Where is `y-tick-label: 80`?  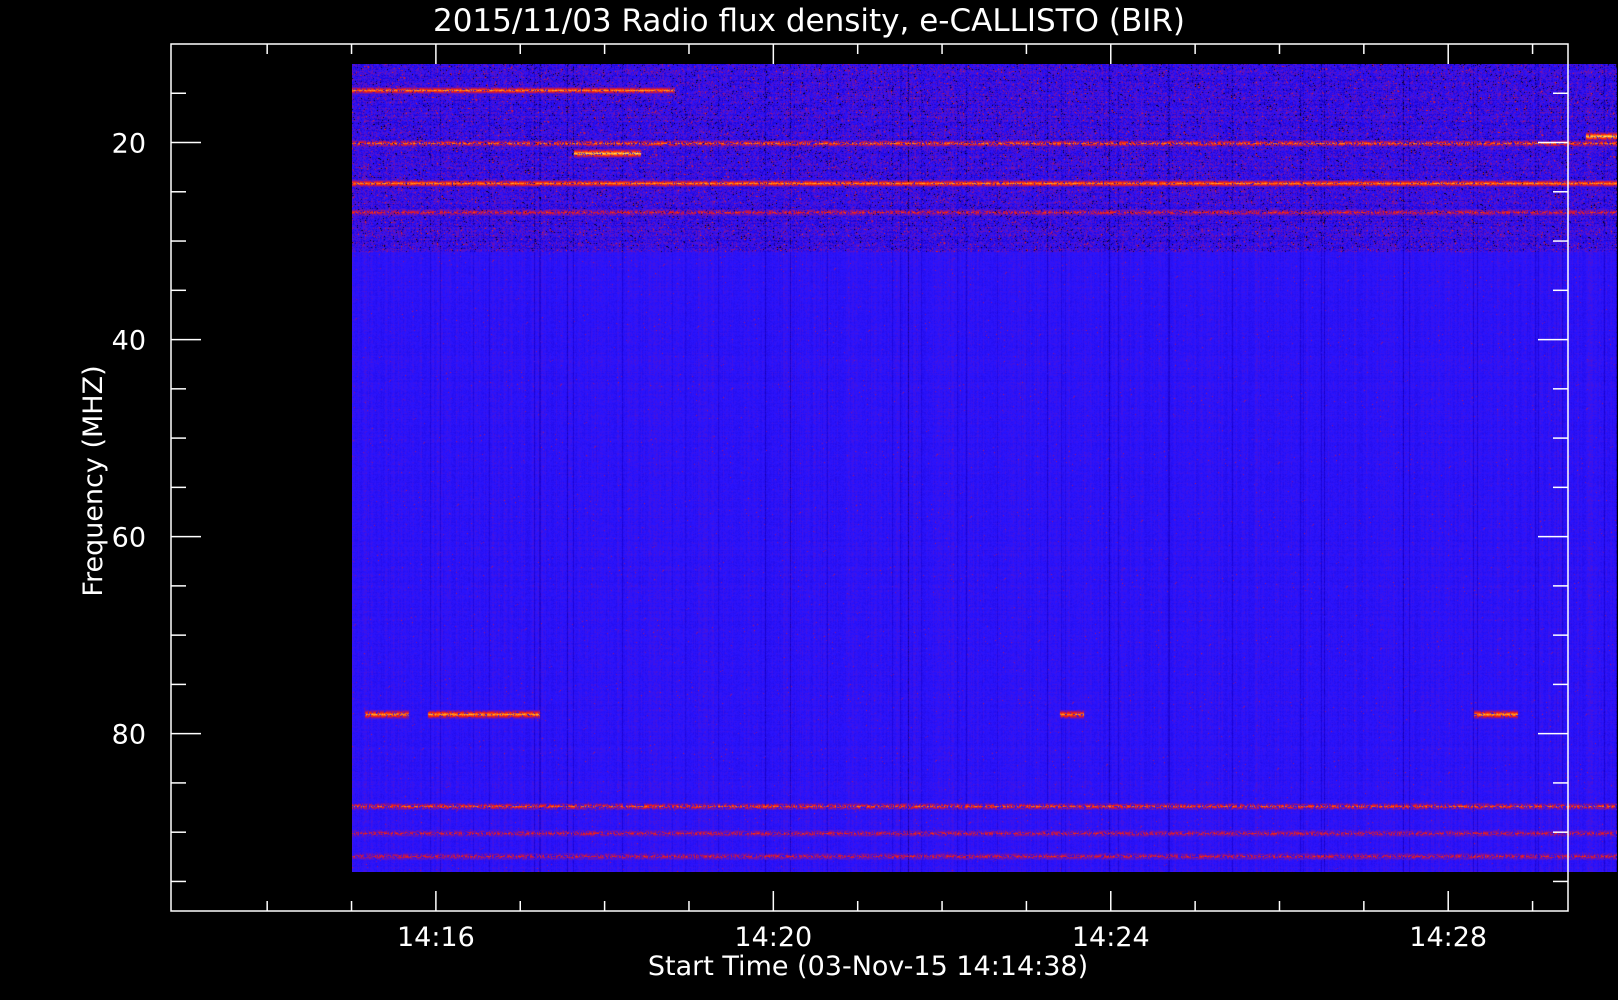
y-tick-label: 80 is located at coordinates (129, 735).